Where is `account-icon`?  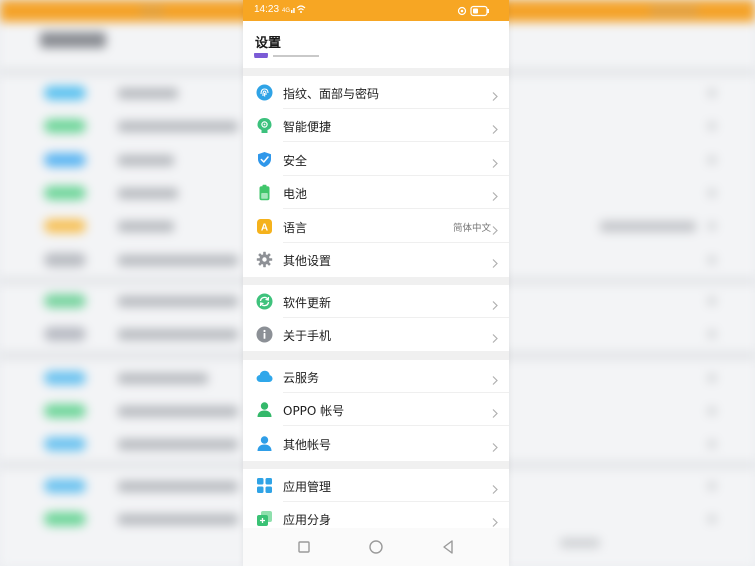 account-icon is located at coordinates (264, 409).